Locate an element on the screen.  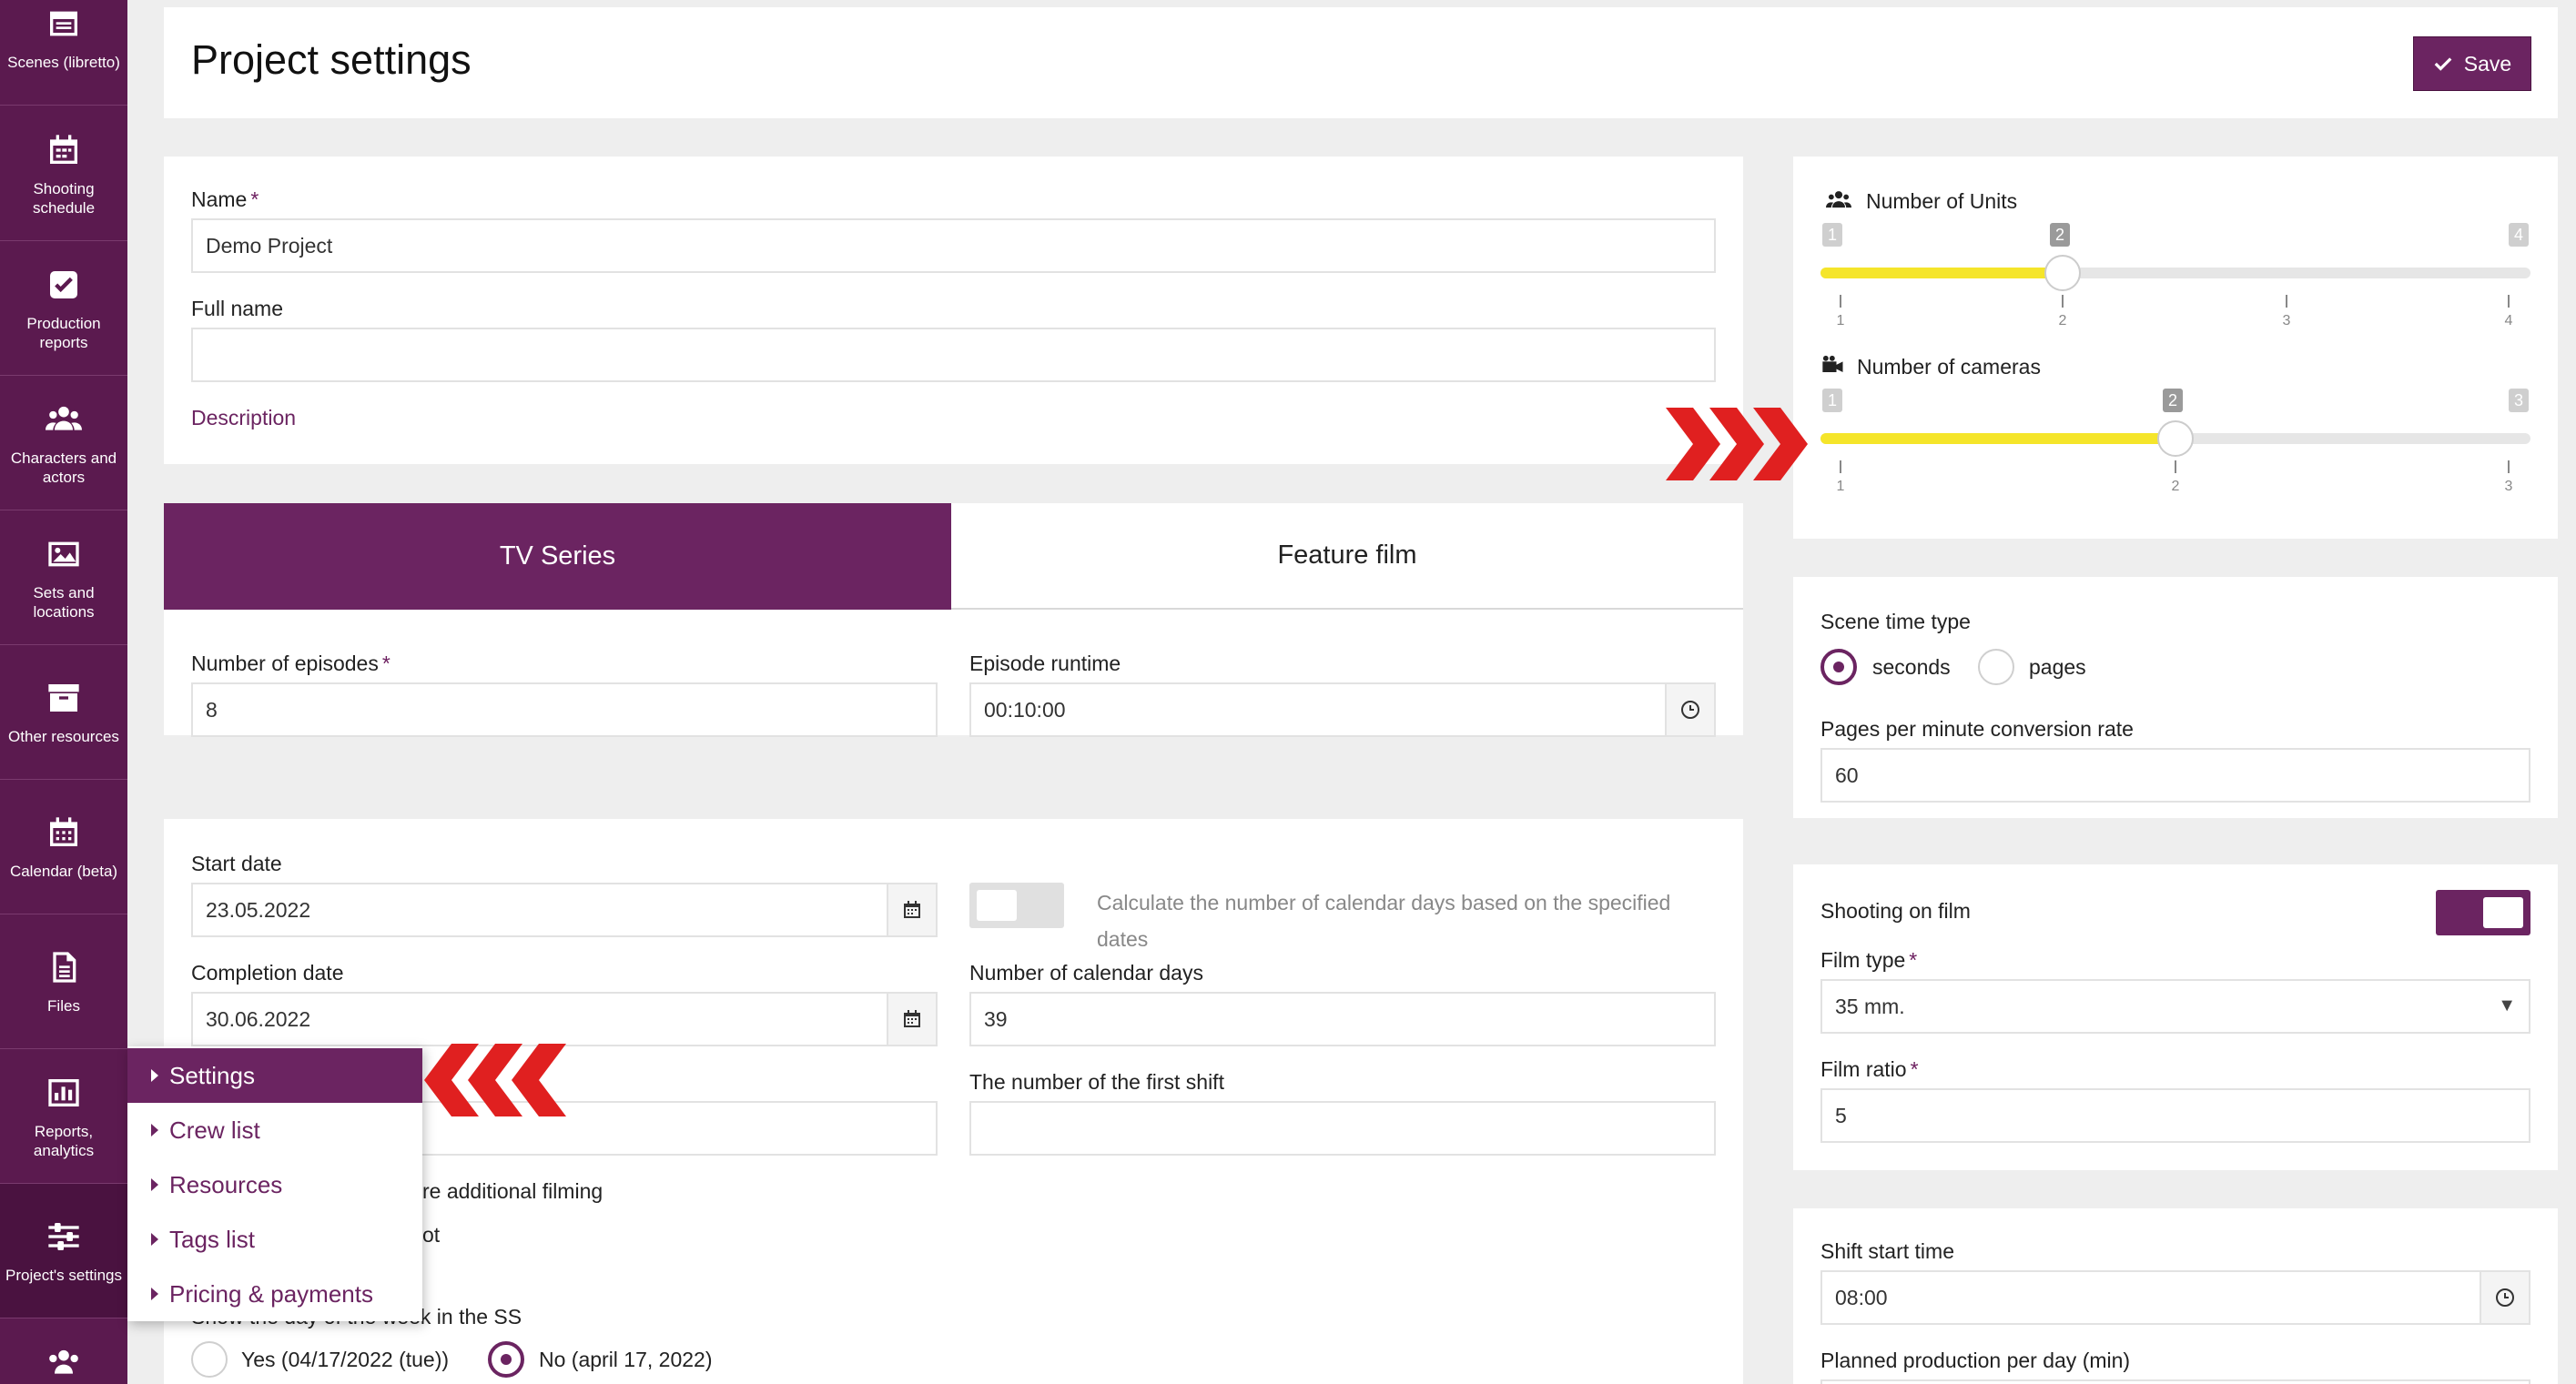
sidebar-item-label: Reports, analytics is located at coordinates (64, 1141).